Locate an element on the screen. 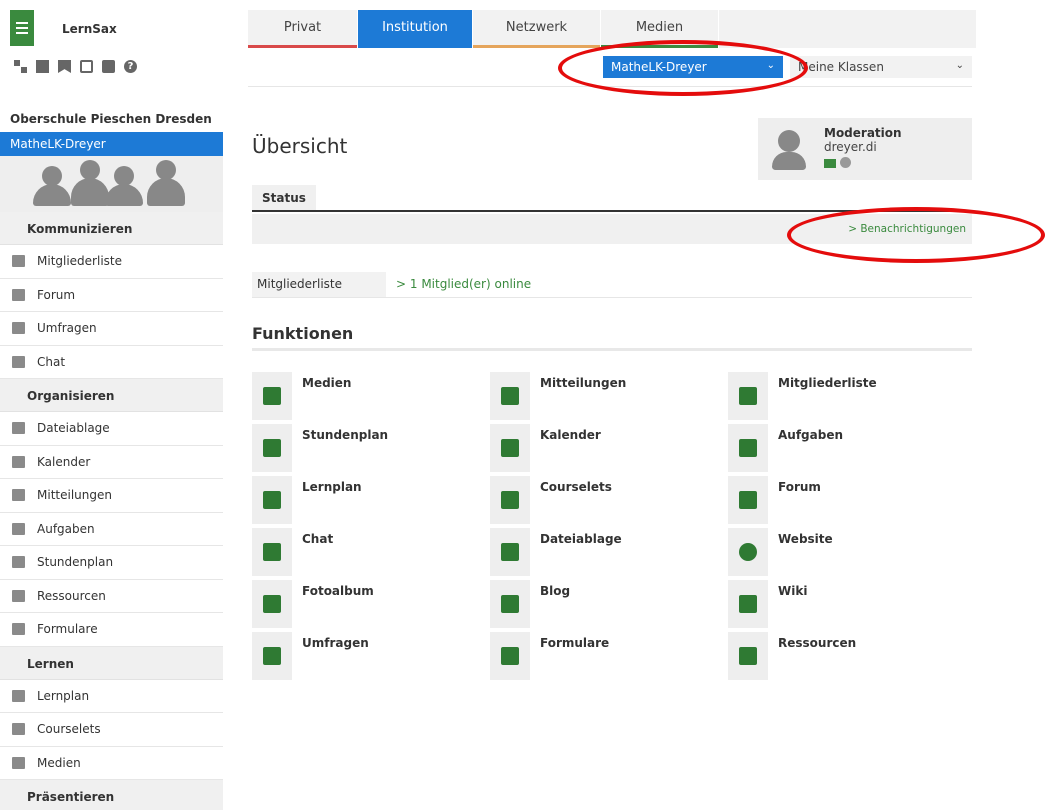 The width and height of the screenshot is (1047, 810). poll-icon is located at coordinates (18, 328).